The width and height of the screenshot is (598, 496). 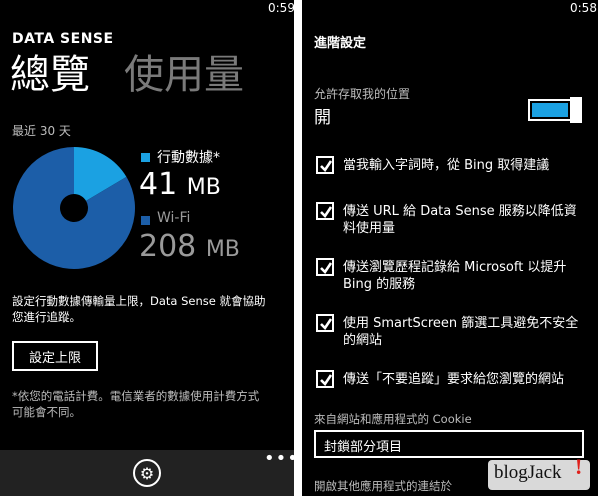 What do you see at coordinates (279, 458) in the screenshot?
I see `ellipsis-icon: •••` at bounding box center [279, 458].